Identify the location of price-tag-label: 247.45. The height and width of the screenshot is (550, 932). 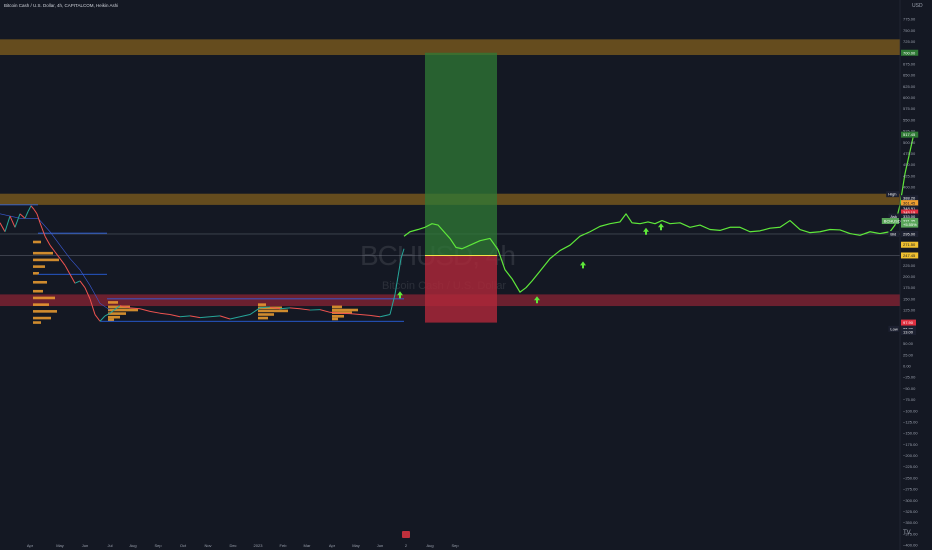
(909, 255).